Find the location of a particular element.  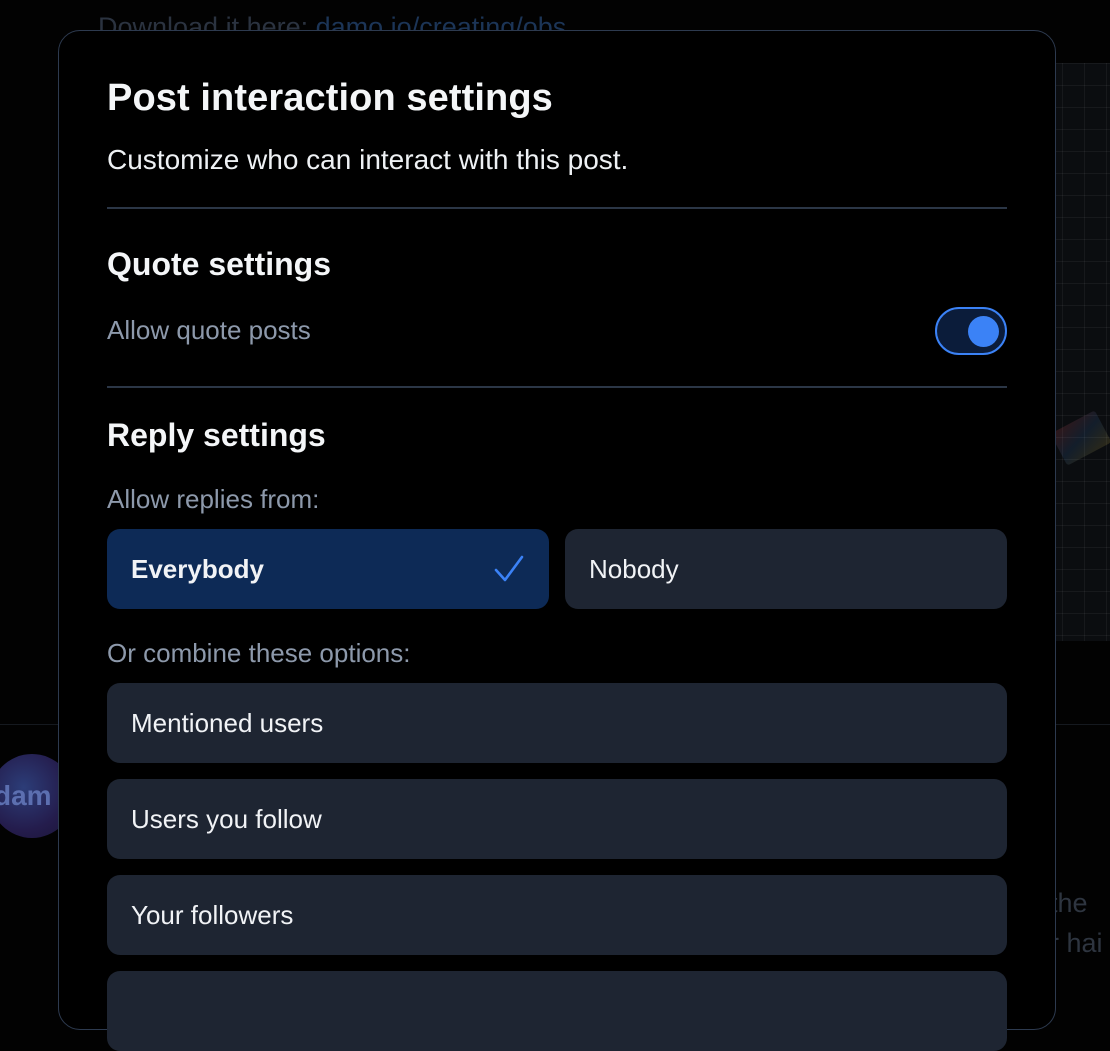

your-followers-option: Your followers is located at coordinates (557, 915).